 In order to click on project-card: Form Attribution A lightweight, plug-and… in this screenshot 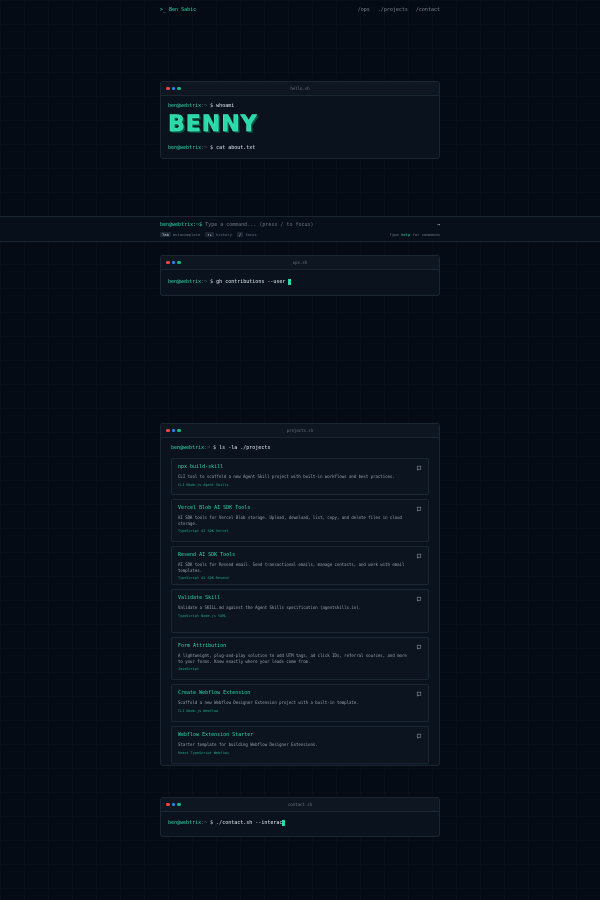, I will do `click(300, 658)`.